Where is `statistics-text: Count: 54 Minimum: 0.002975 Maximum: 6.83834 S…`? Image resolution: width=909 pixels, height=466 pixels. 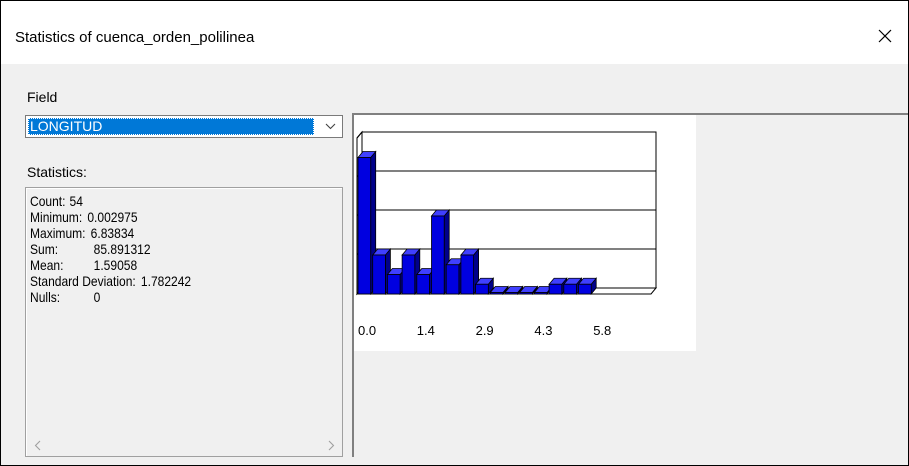
statistics-text: Count: 54 Minimum: 0.002975 Maximum: 6.83834 S… is located at coordinates (110, 249).